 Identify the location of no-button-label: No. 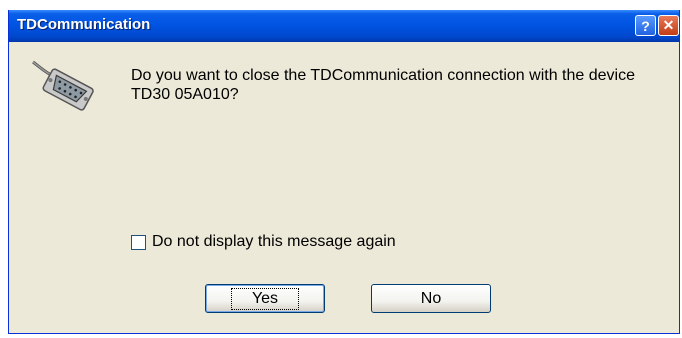
(431, 298).